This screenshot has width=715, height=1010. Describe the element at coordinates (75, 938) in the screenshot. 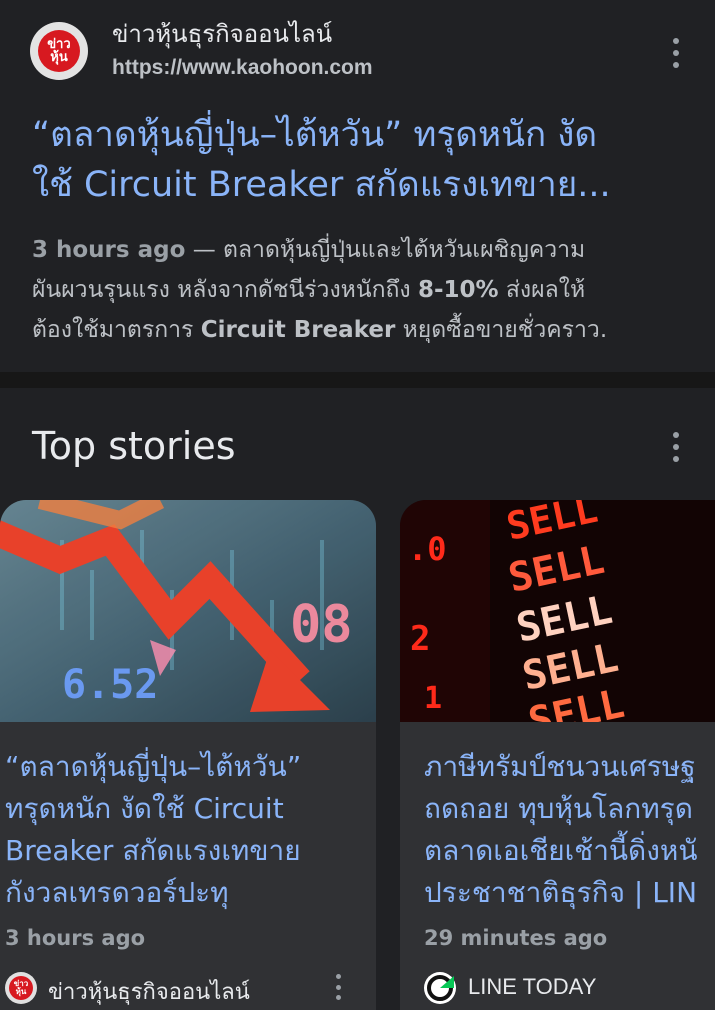

I see `story-time: 3 hours ago` at that location.